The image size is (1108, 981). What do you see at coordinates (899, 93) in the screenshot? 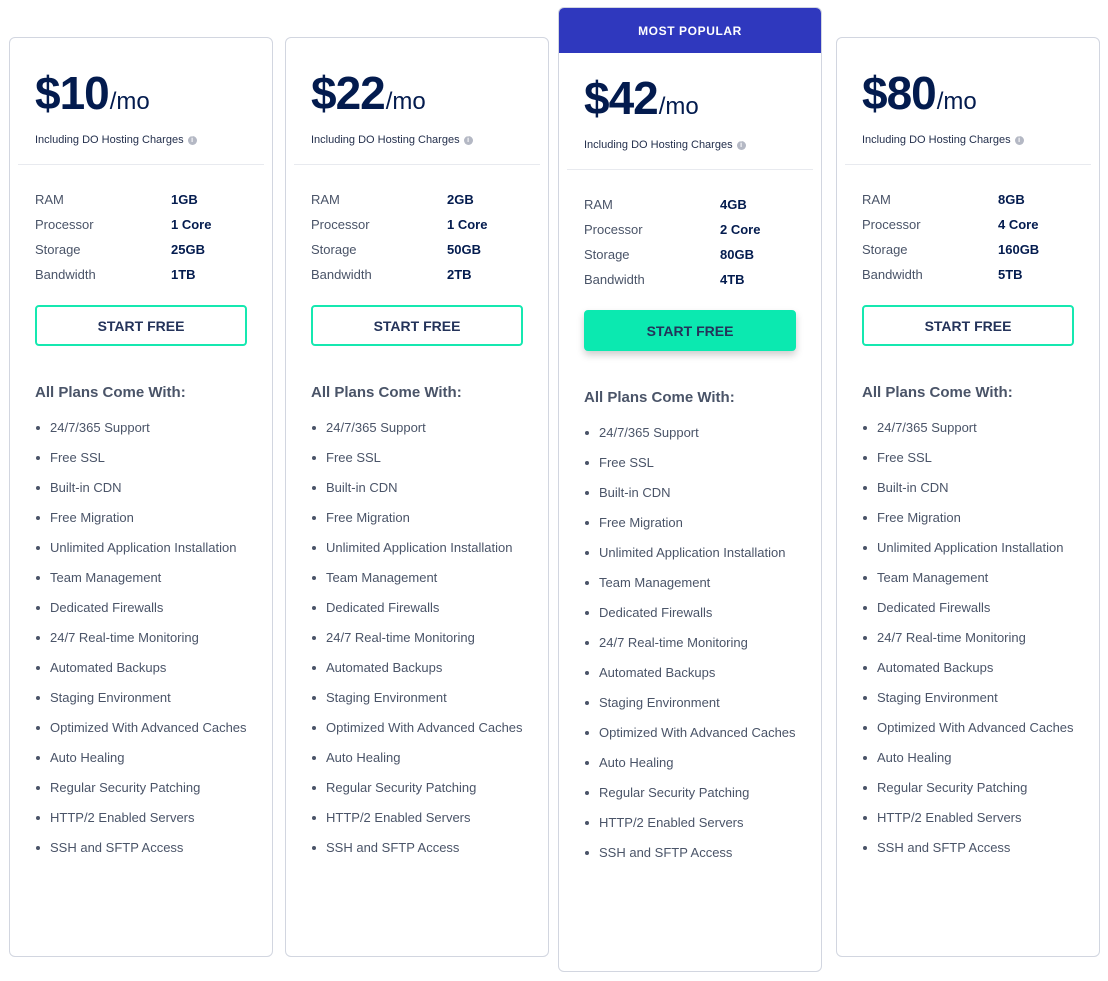
I see `price-amount: $80` at bounding box center [899, 93].